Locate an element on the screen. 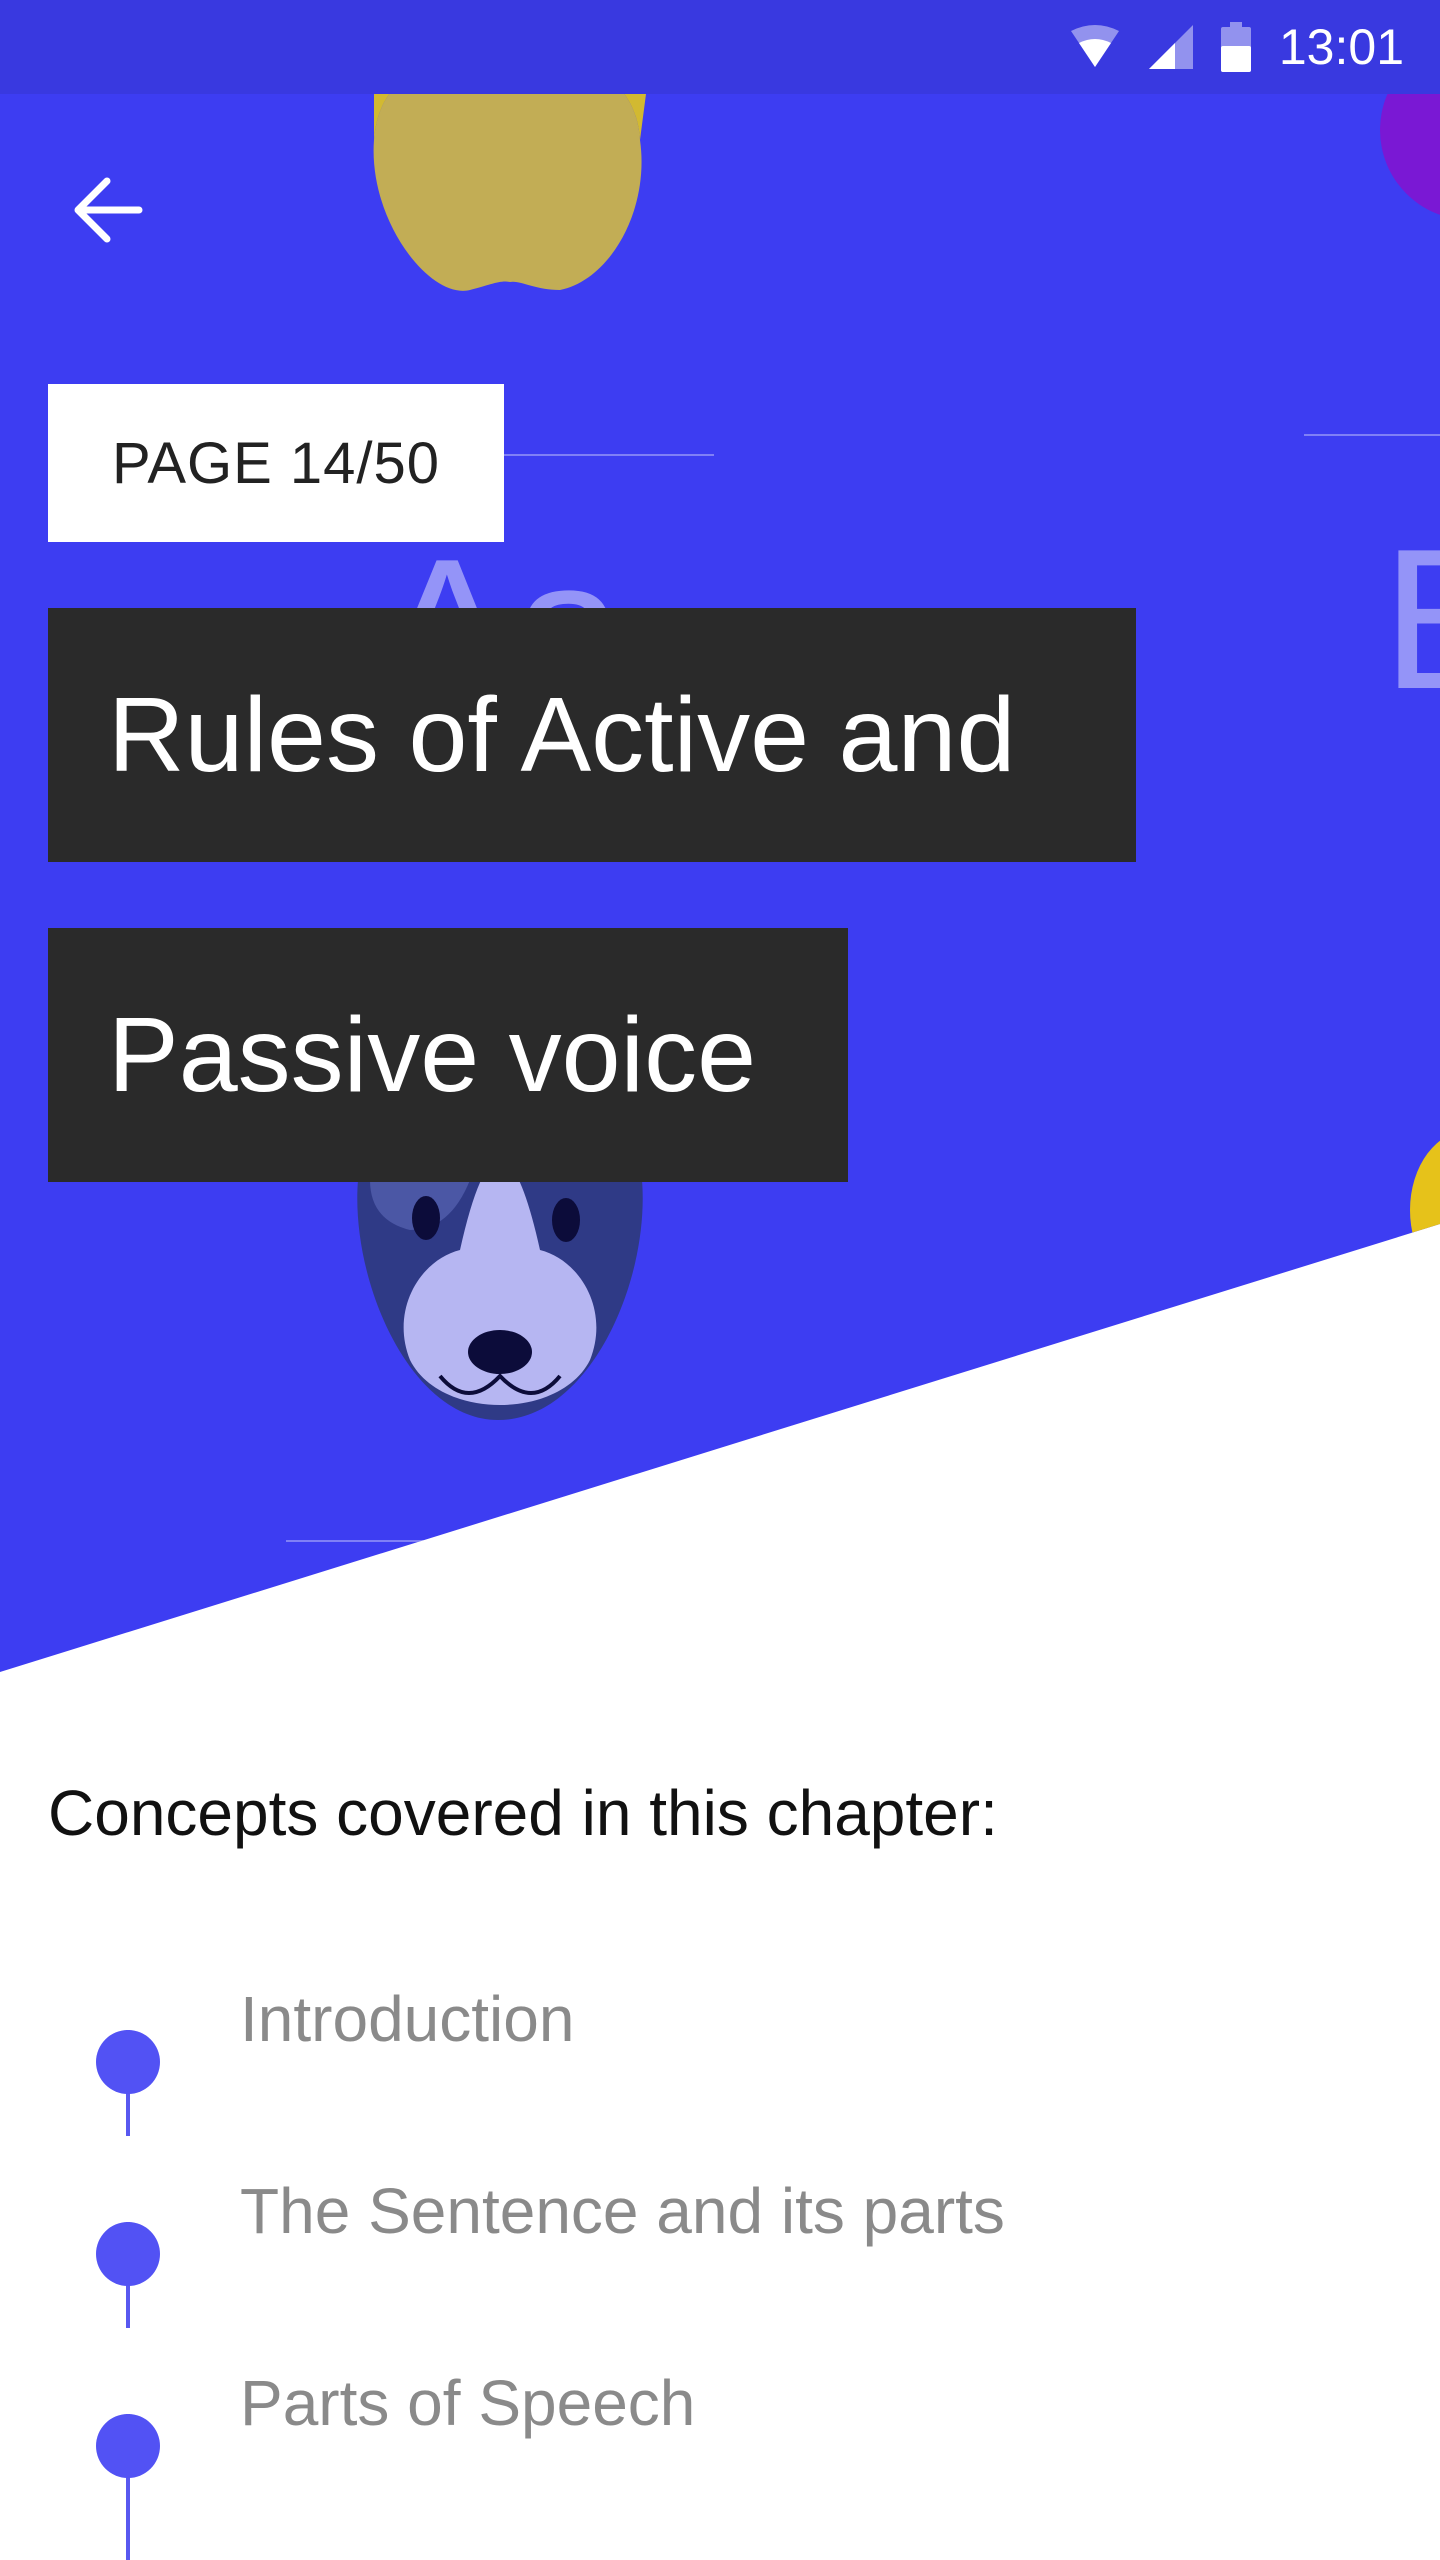  chapter-title-line-2: Passive voice is located at coordinates (448, 1055).